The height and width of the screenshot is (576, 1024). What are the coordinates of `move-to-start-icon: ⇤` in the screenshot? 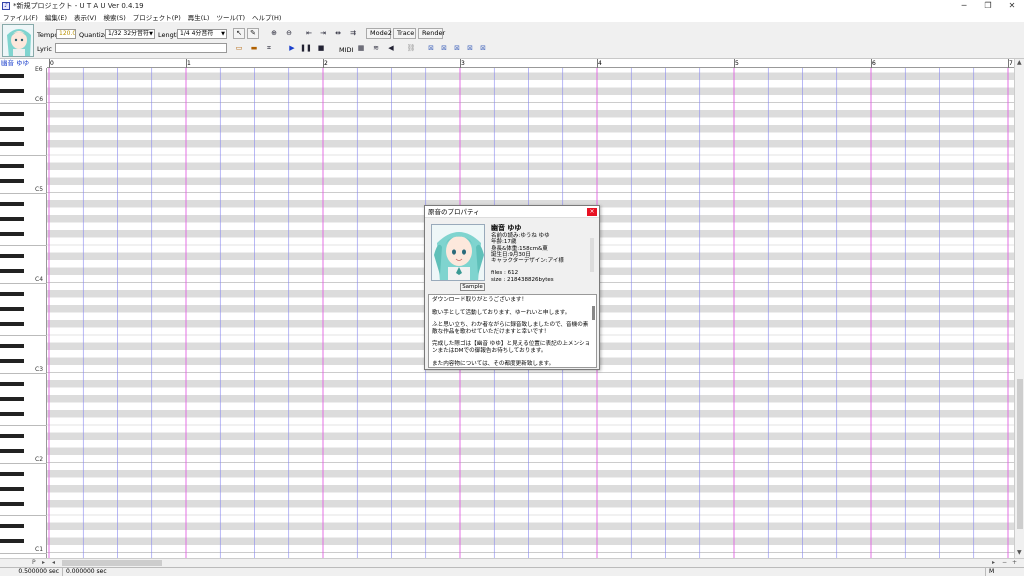 It's located at (309, 33).